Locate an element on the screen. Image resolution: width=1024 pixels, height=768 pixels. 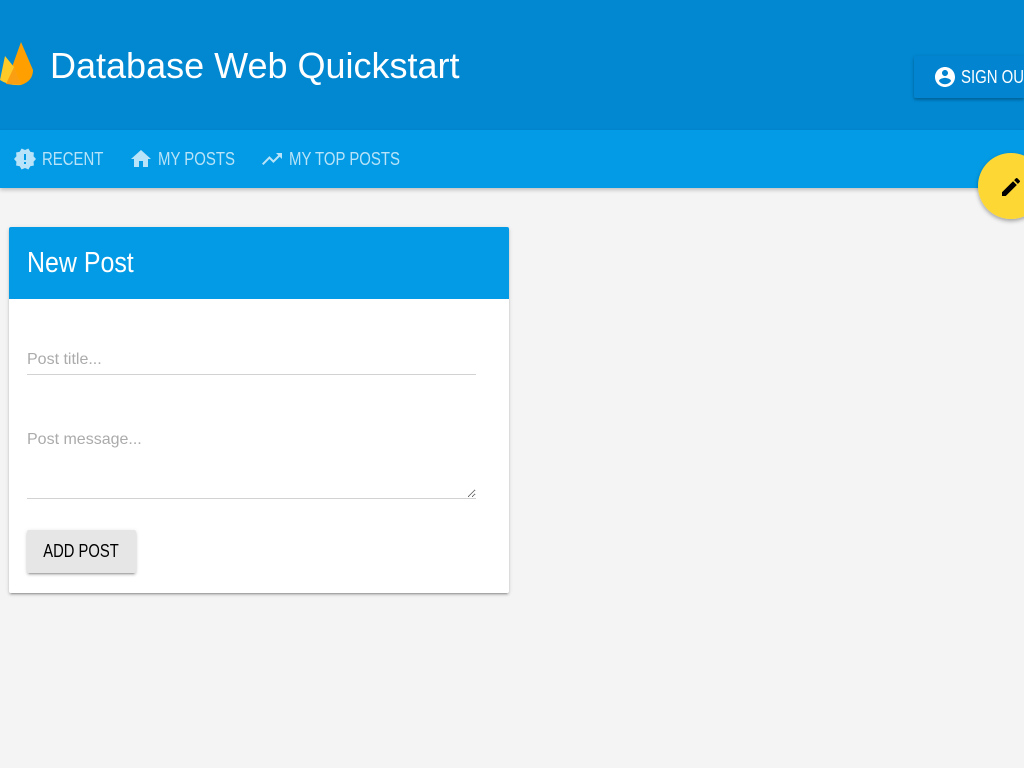
home-shape is located at coordinates (141, 158).